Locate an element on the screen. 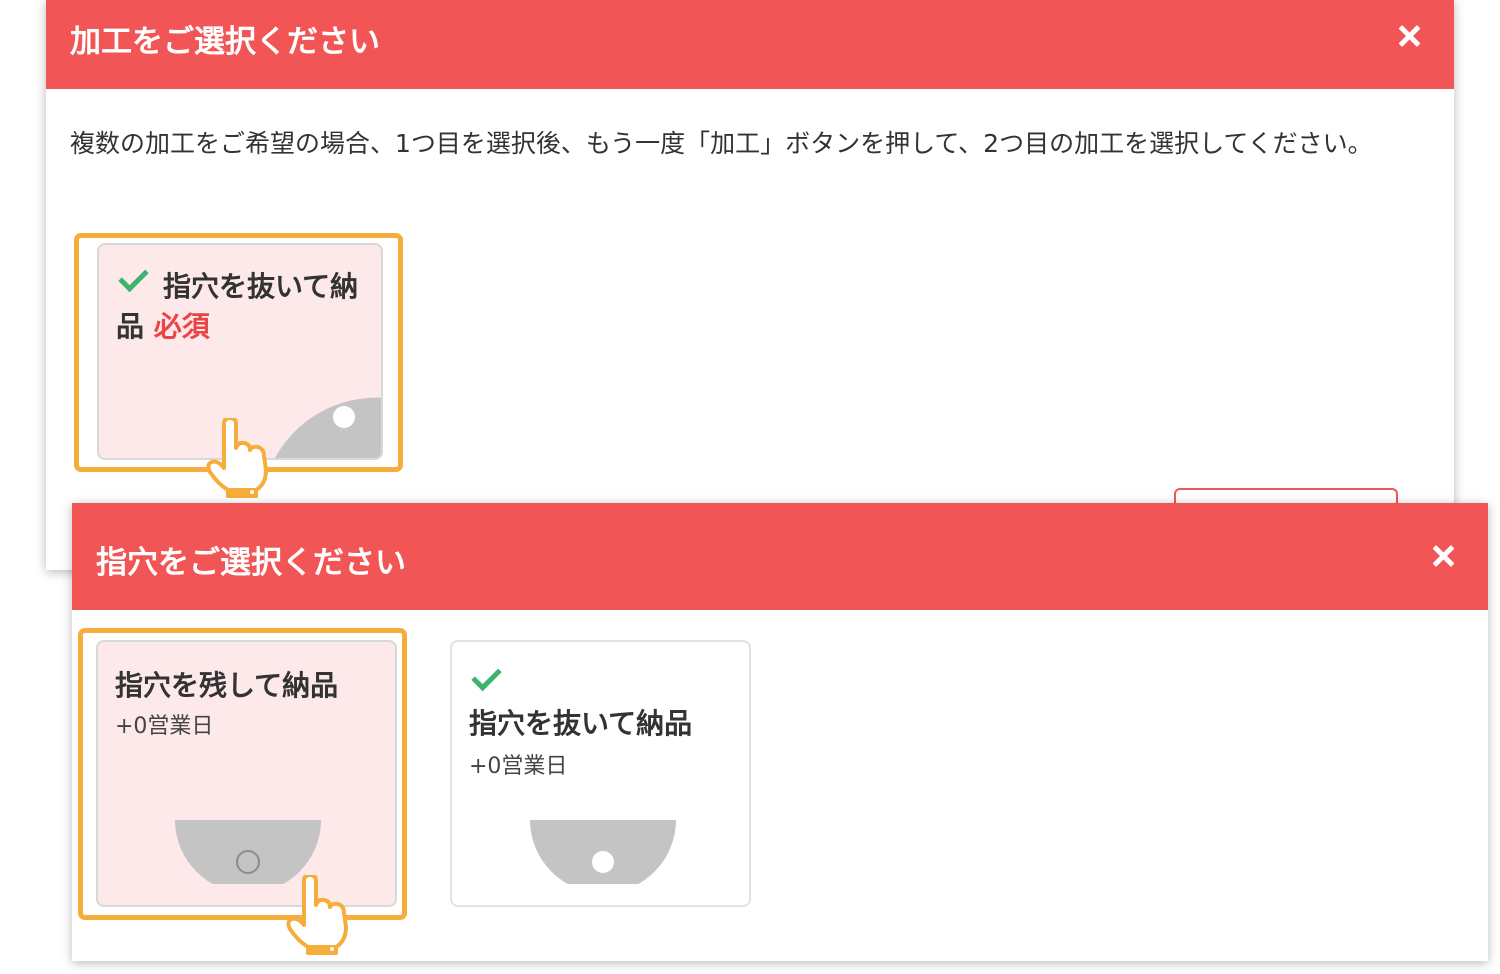 This screenshot has height=974, width=1500. processing-dialog-title: 加工をご選択ください is located at coordinates (225, 42).